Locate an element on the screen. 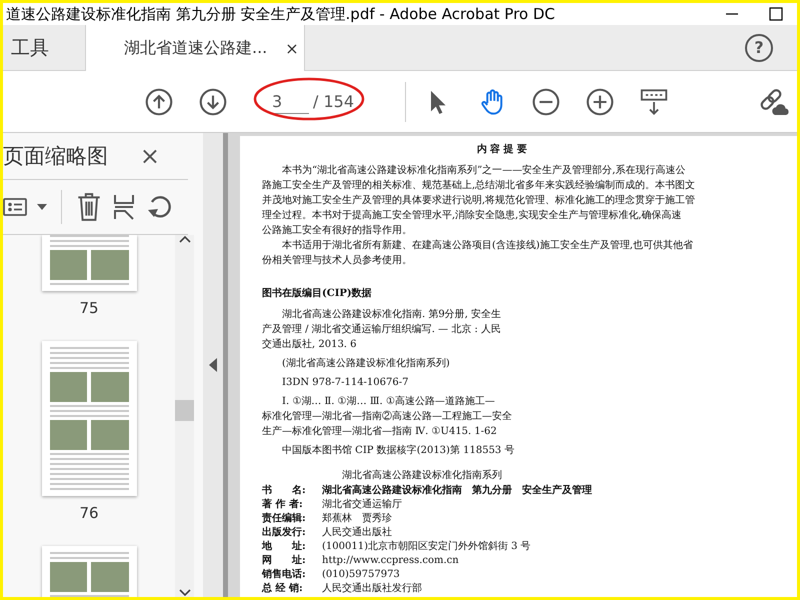 The width and height of the screenshot is (800, 600). scrollbar is located at coordinates (184, 416).